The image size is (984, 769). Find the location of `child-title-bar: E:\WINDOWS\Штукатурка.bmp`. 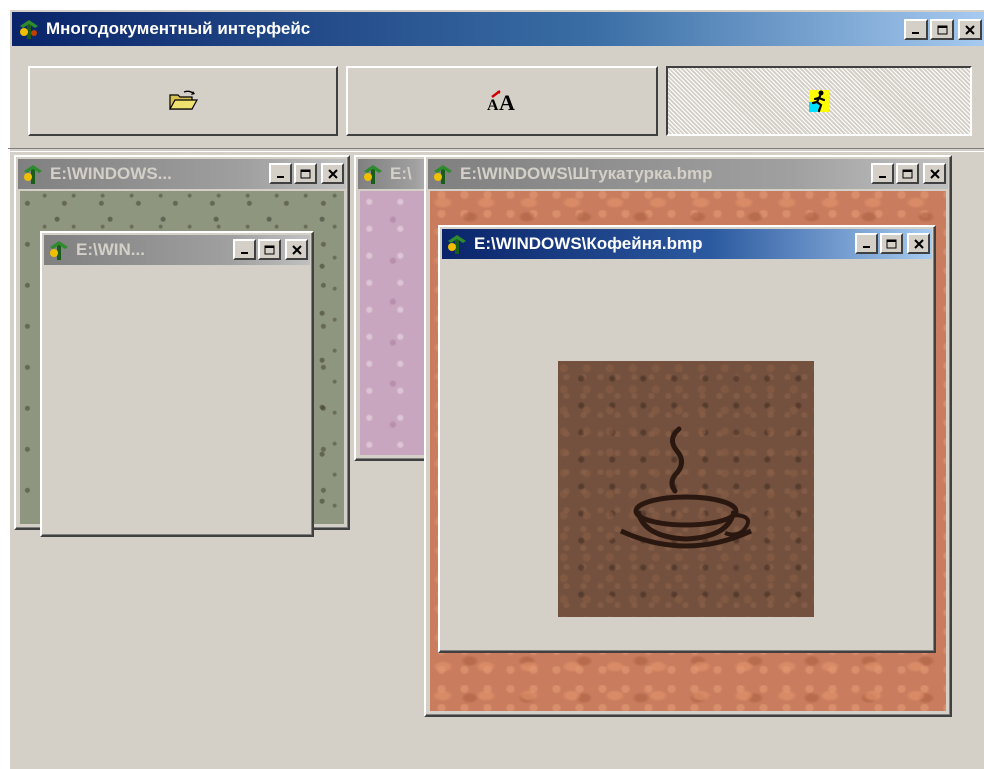

child-title-bar: E:\WINDOWS\Штукатурка.bmp is located at coordinates (688, 174).